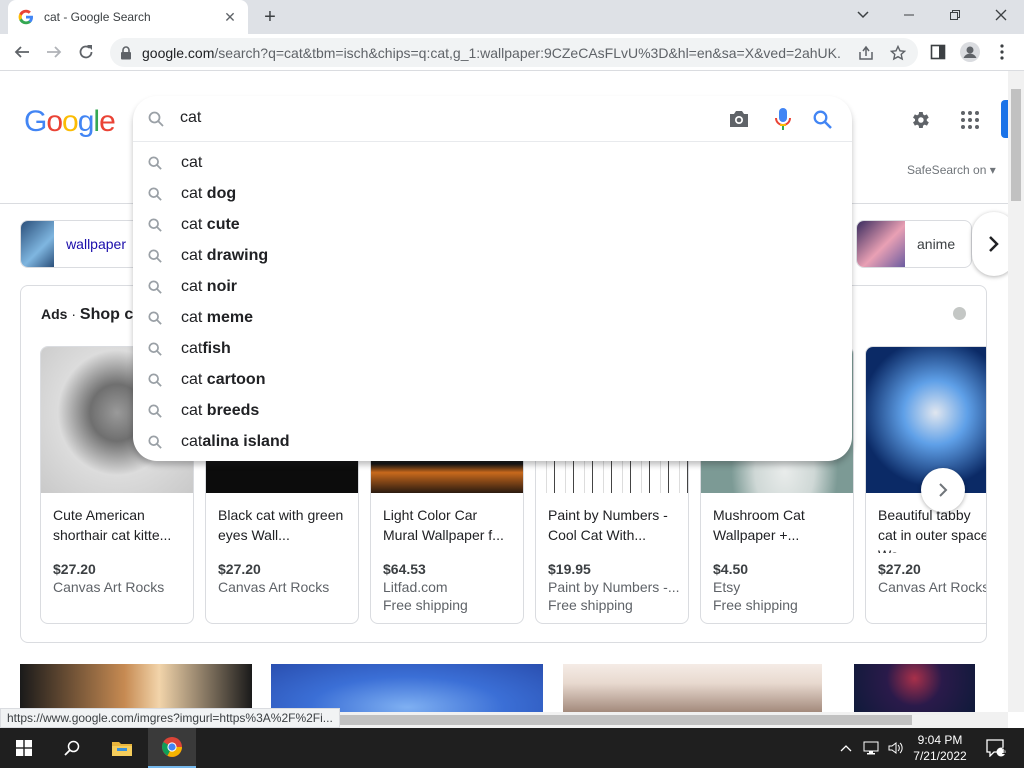 This screenshot has width=1024, height=768. I want to click on search-submit-icon, so click(822, 119).